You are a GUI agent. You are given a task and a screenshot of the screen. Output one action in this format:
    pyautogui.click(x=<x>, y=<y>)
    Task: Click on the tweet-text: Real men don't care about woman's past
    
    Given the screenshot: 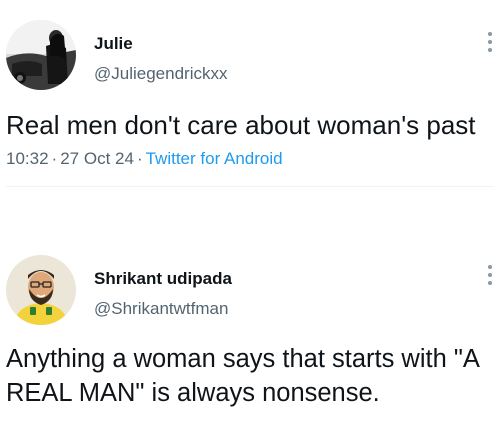 What is the action you would take?
    pyautogui.click(x=241, y=125)
    